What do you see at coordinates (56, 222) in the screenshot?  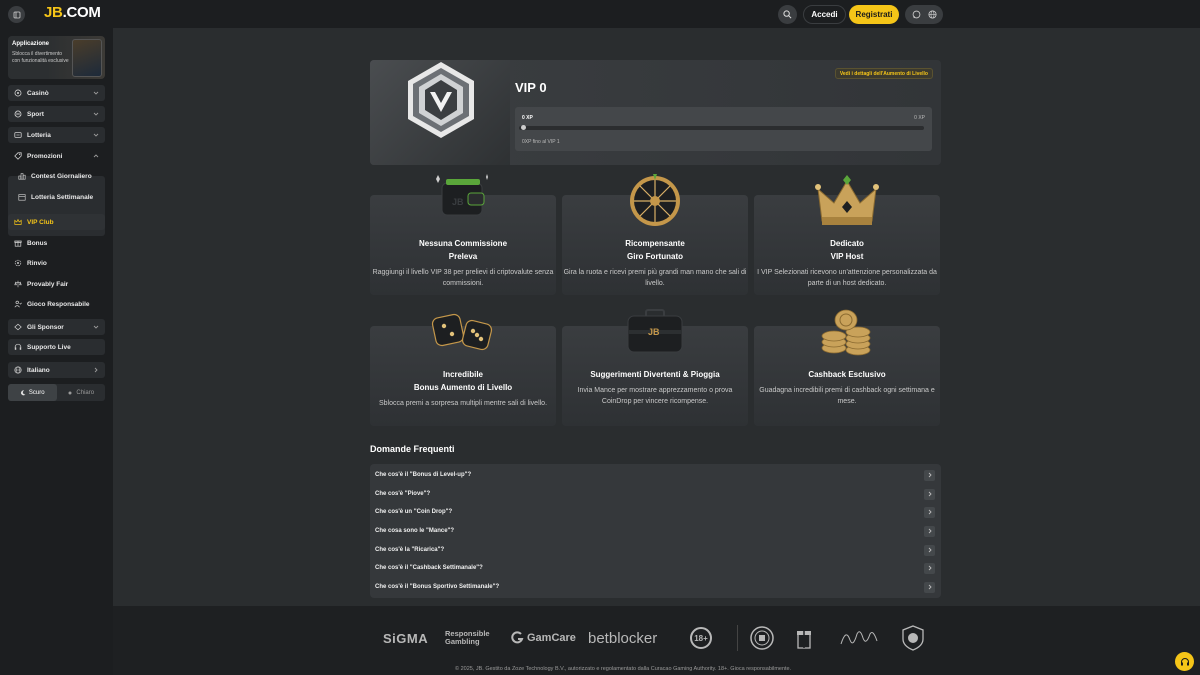 I see `sidebar-item-vip-club: VIP Club` at bounding box center [56, 222].